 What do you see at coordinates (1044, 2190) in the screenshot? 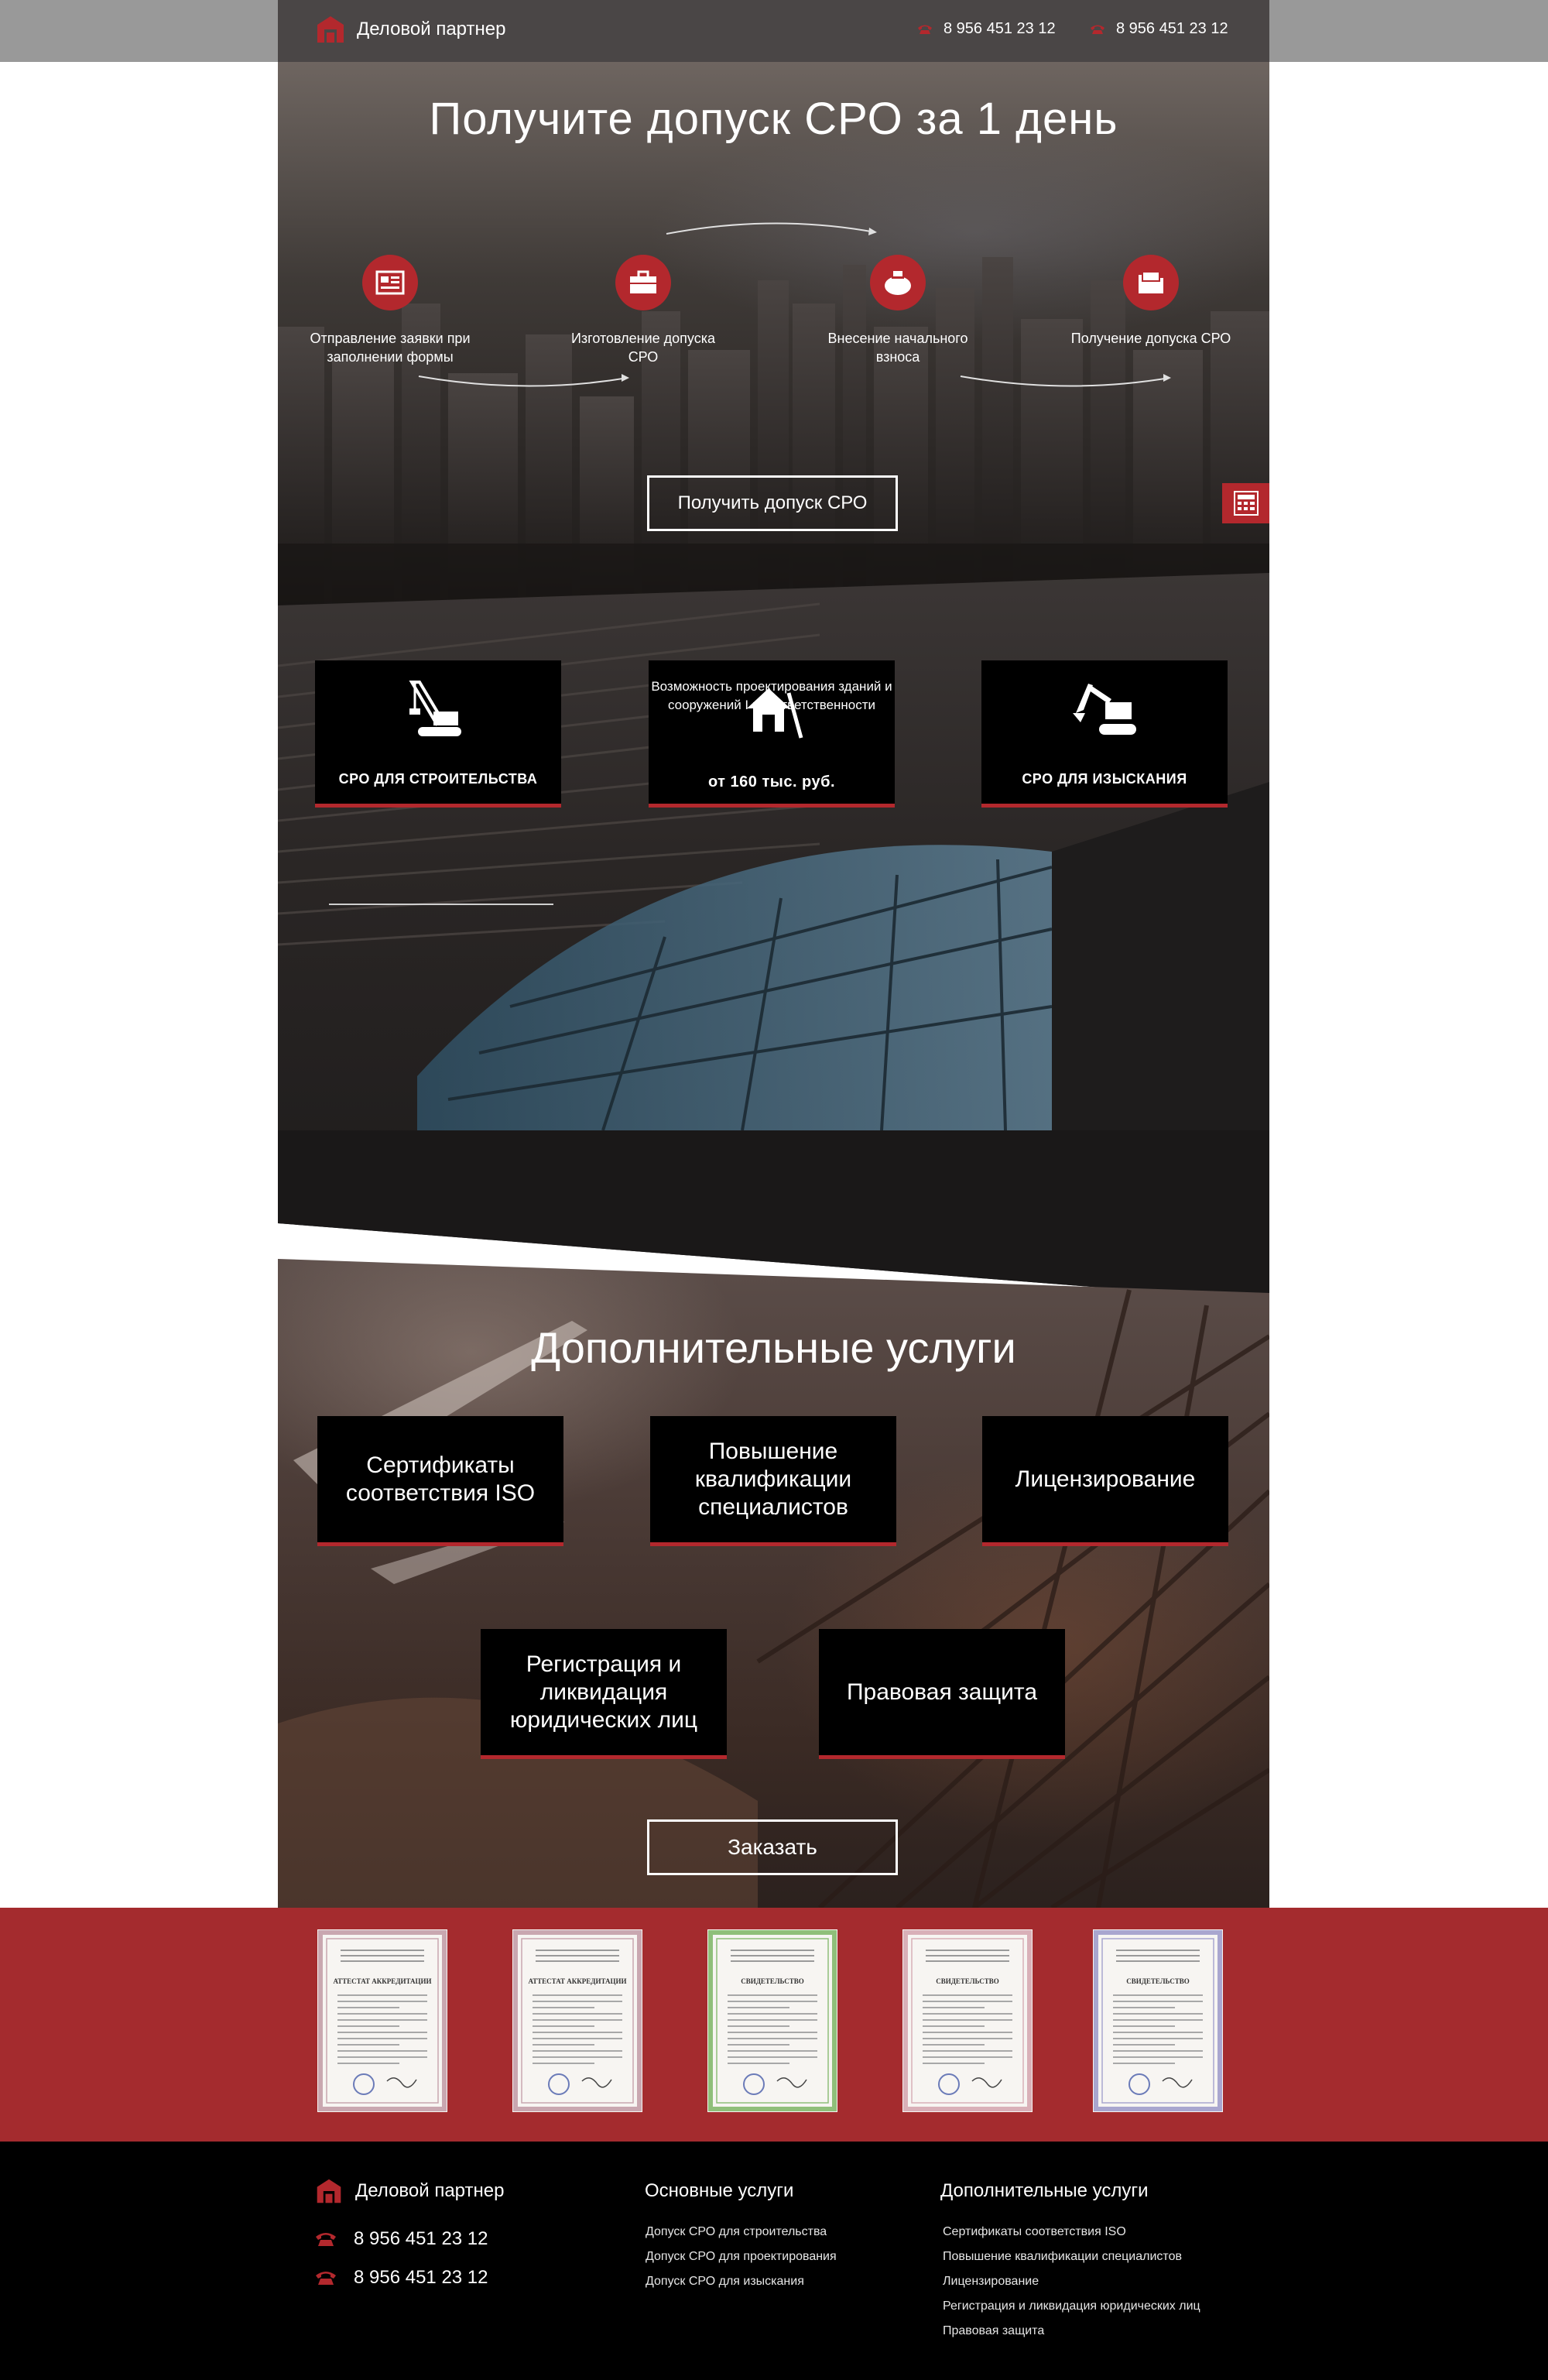
I see `footer-extra-services-title: Дополнительные услуги` at bounding box center [1044, 2190].